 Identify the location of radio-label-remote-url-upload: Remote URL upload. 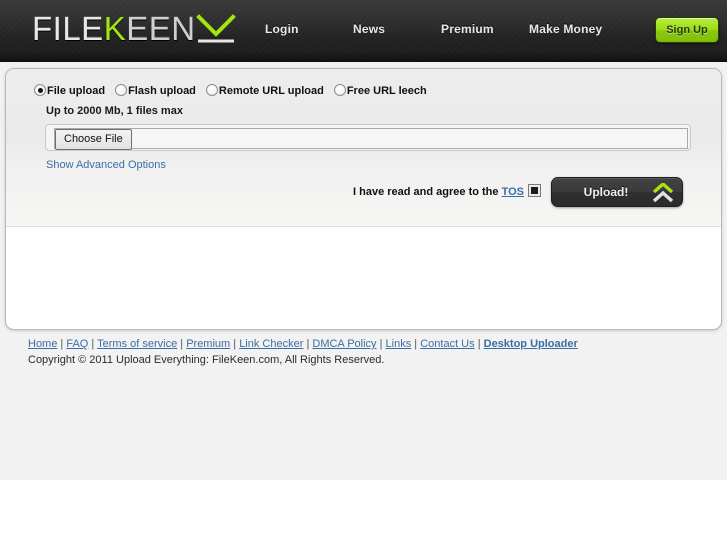
(271, 91).